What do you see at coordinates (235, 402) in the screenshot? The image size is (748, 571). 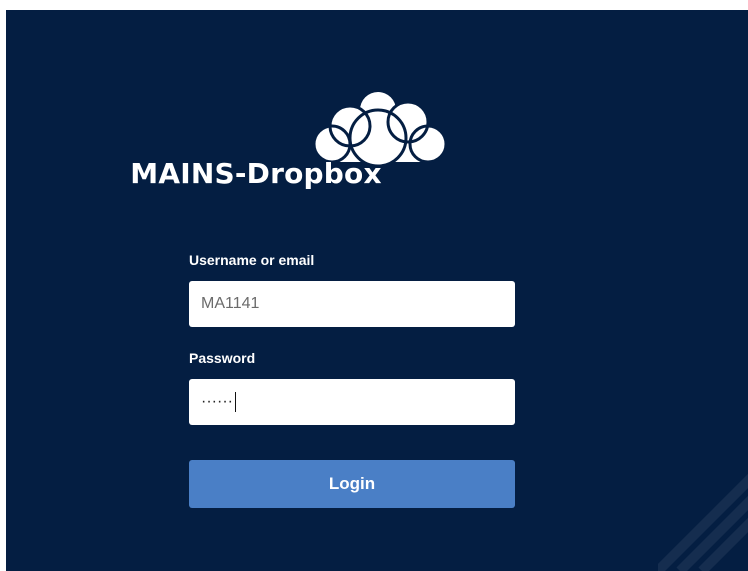 I see `text-caret` at bounding box center [235, 402].